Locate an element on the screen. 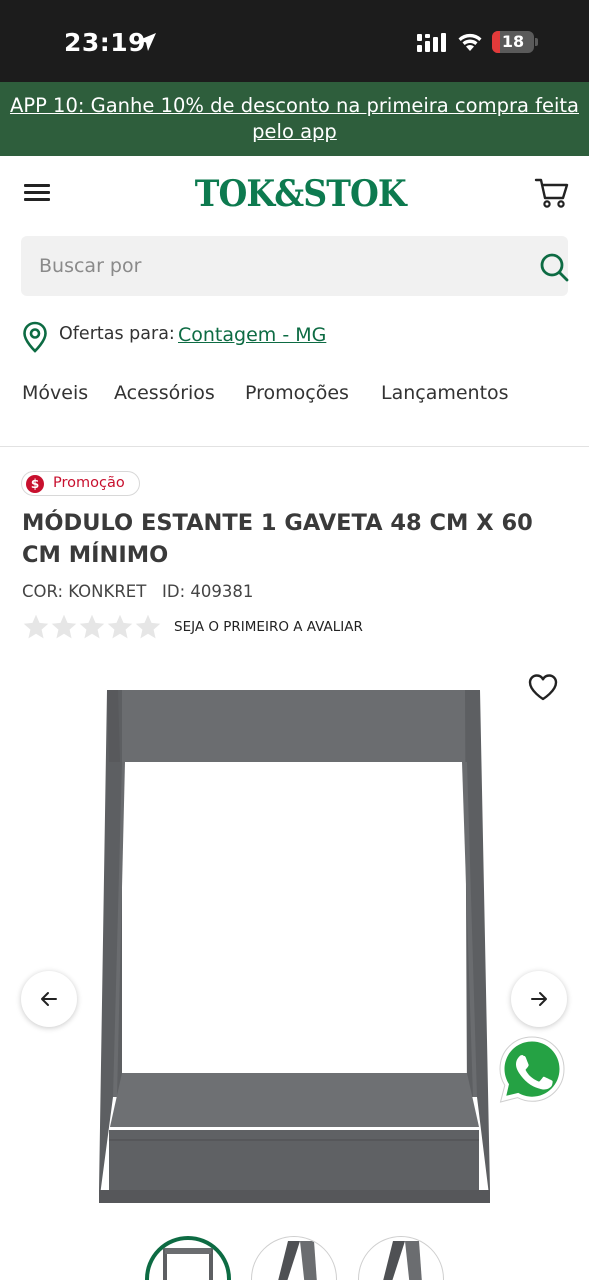  offers-label: Ofertas para: is located at coordinates (117, 334).